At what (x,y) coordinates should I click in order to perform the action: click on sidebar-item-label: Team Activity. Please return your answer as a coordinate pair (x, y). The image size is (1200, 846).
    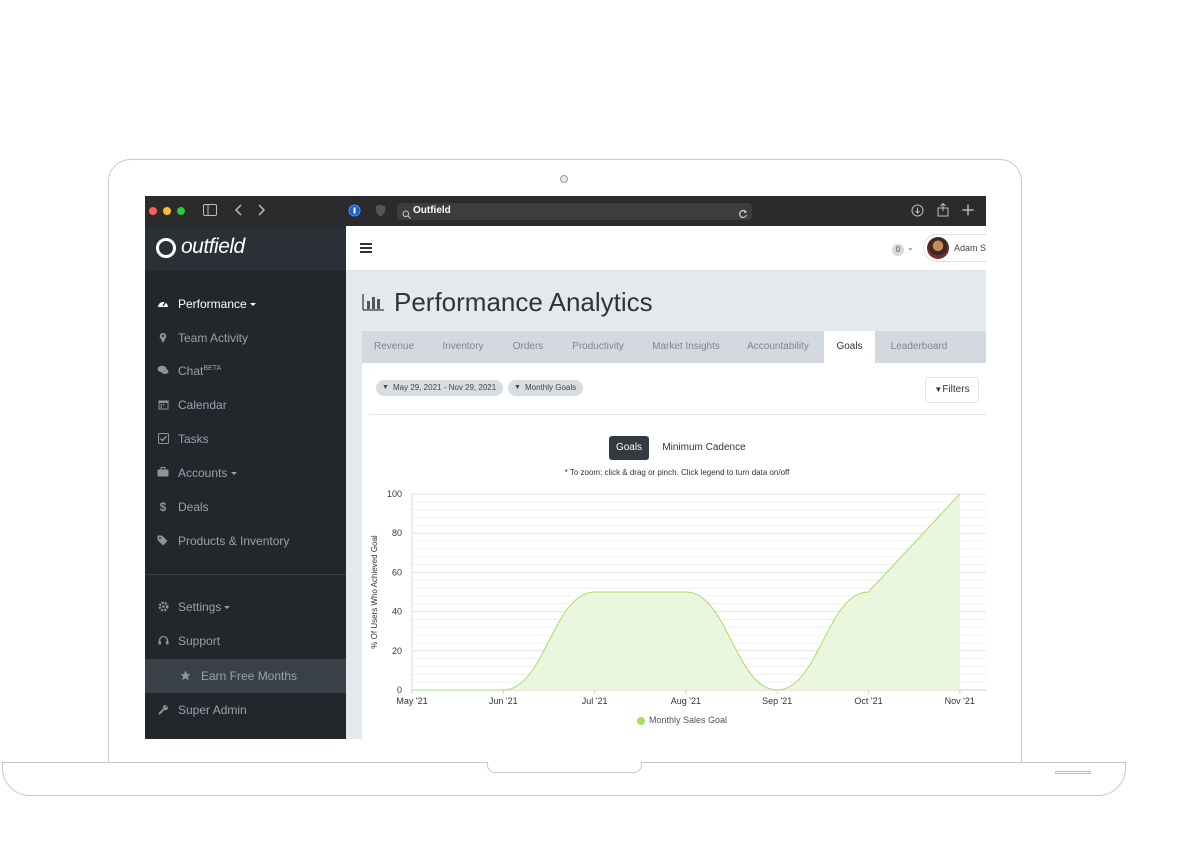
    Looking at the image, I should click on (213, 338).